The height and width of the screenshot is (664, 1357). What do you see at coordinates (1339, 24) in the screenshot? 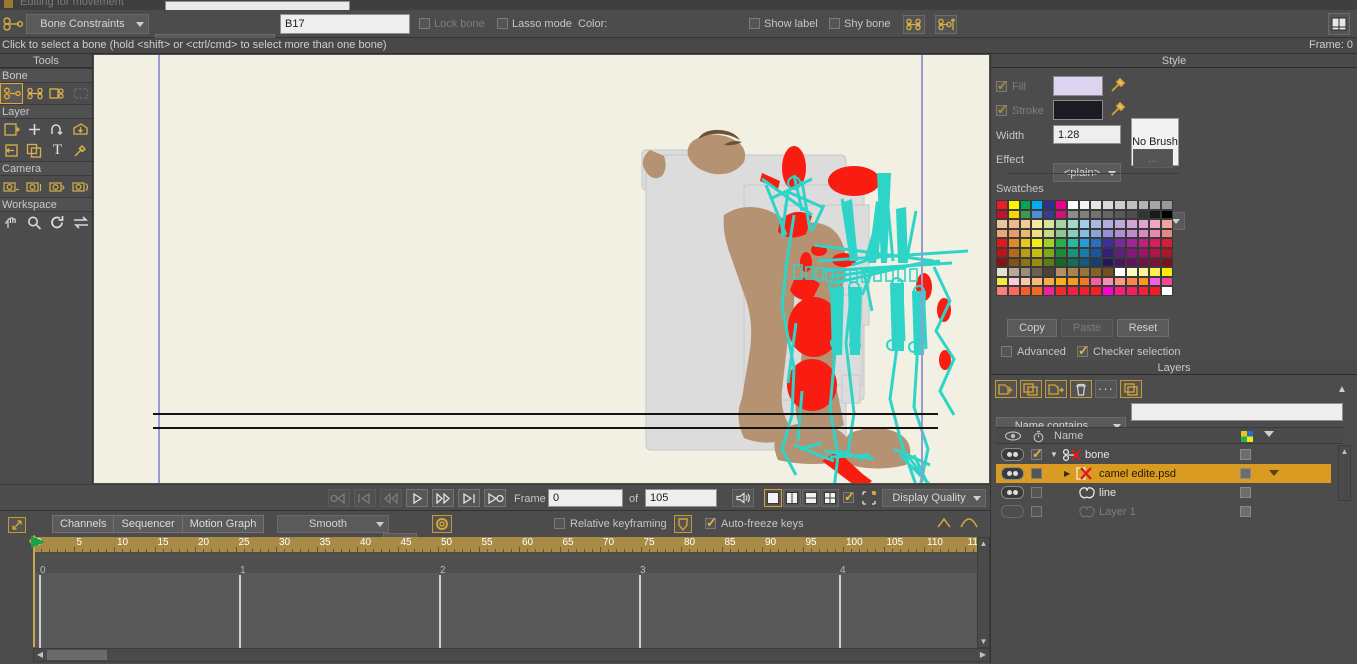
I see `library-book-icon` at bounding box center [1339, 24].